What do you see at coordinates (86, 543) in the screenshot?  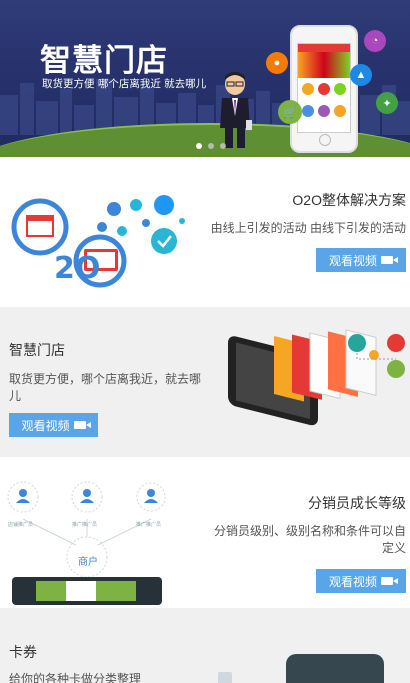 I see `distributor-diagram` at bounding box center [86, 543].